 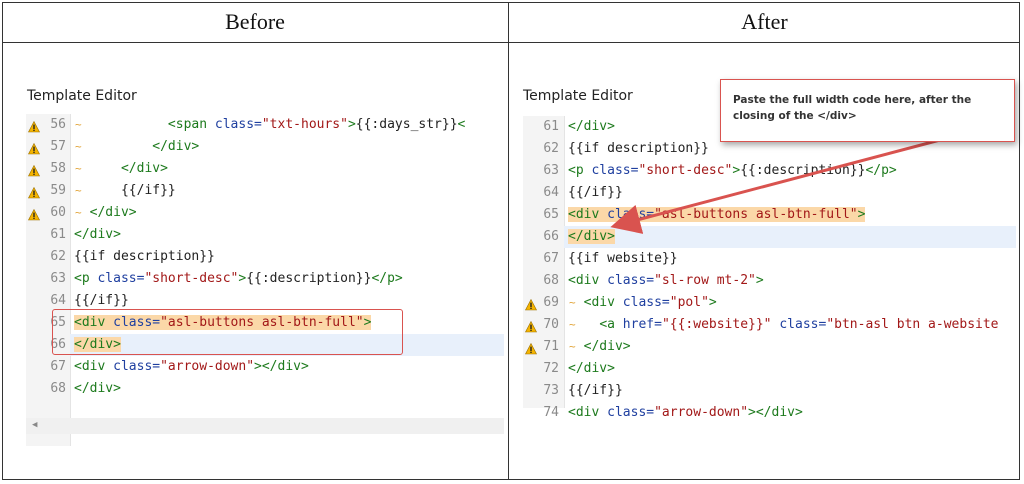 What do you see at coordinates (511, 42) in the screenshot?
I see `header-divider` at bounding box center [511, 42].